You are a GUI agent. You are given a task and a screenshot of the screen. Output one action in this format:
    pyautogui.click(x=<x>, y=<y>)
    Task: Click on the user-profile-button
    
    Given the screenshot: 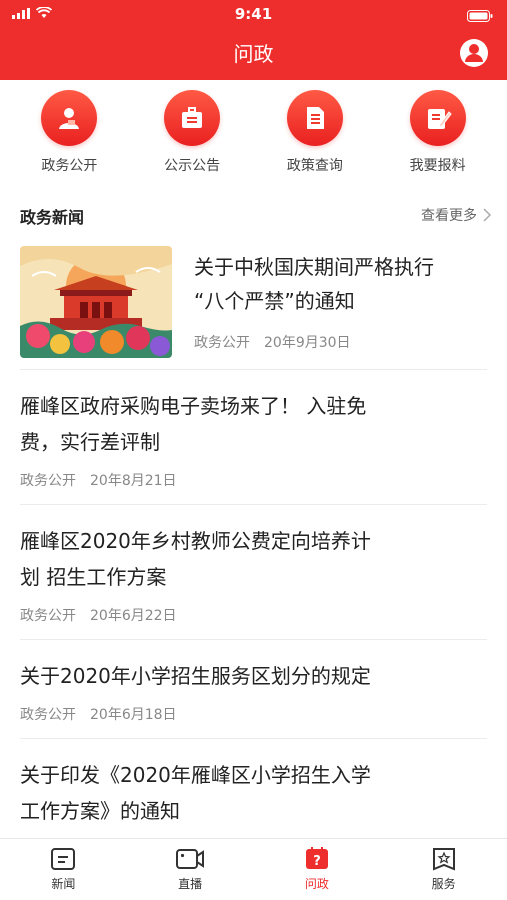 What is the action you would take?
    pyautogui.click(x=474, y=53)
    